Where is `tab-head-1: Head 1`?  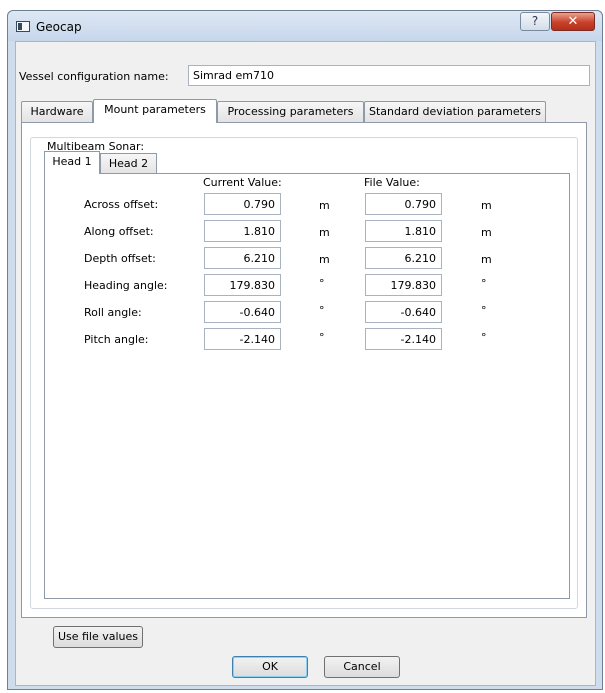
tab-head-1: Head 1 is located at coordinates (72, 162).